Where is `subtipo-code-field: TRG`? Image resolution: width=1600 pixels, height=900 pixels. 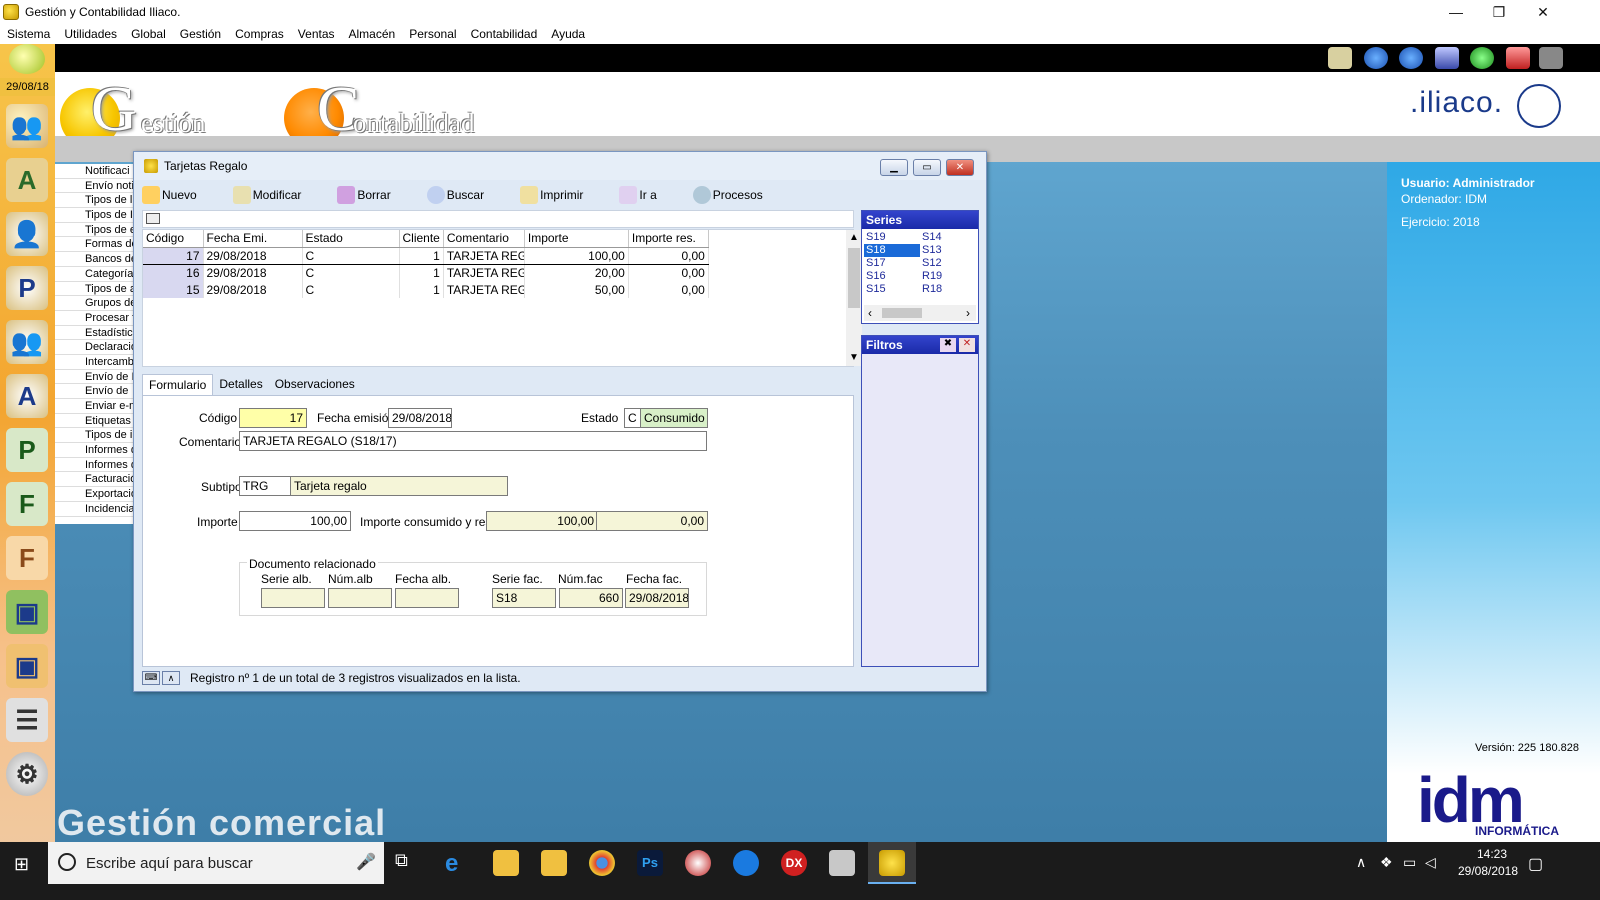
subtipo-code-field: TRG is located at coordinates (265, 486).